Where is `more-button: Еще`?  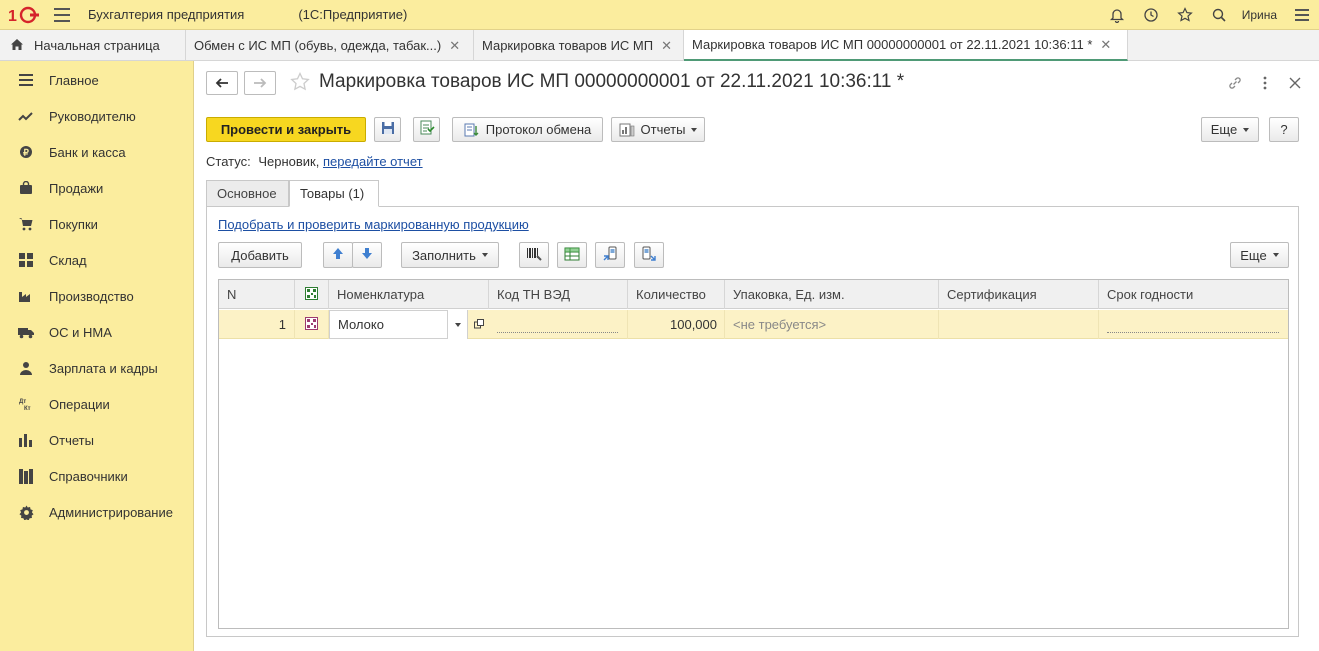
more-button: Еще is located at coordinates (1230, 129).